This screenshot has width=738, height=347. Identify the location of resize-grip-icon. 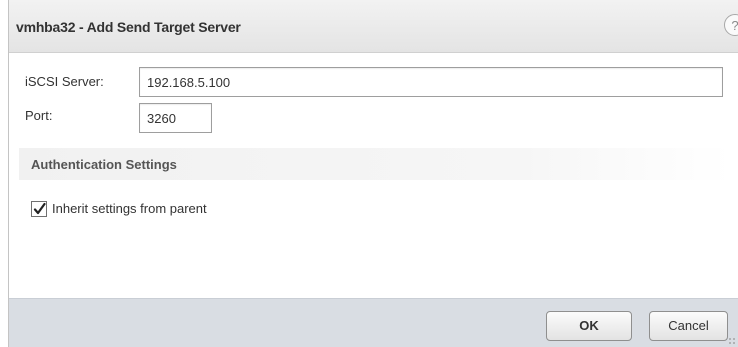
(732, 341).